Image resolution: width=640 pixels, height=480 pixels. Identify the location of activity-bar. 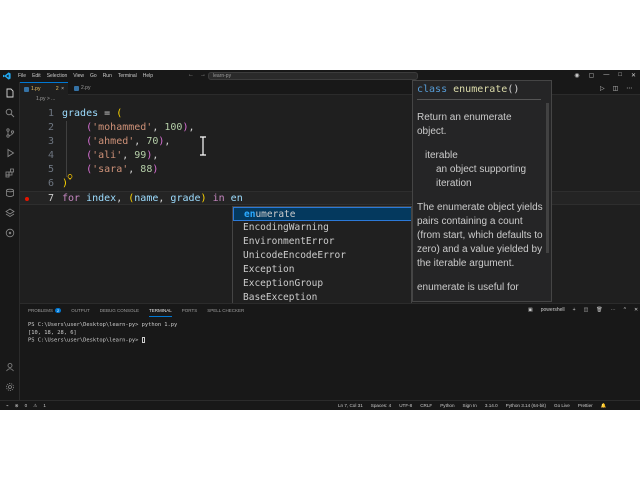
(10, 241).